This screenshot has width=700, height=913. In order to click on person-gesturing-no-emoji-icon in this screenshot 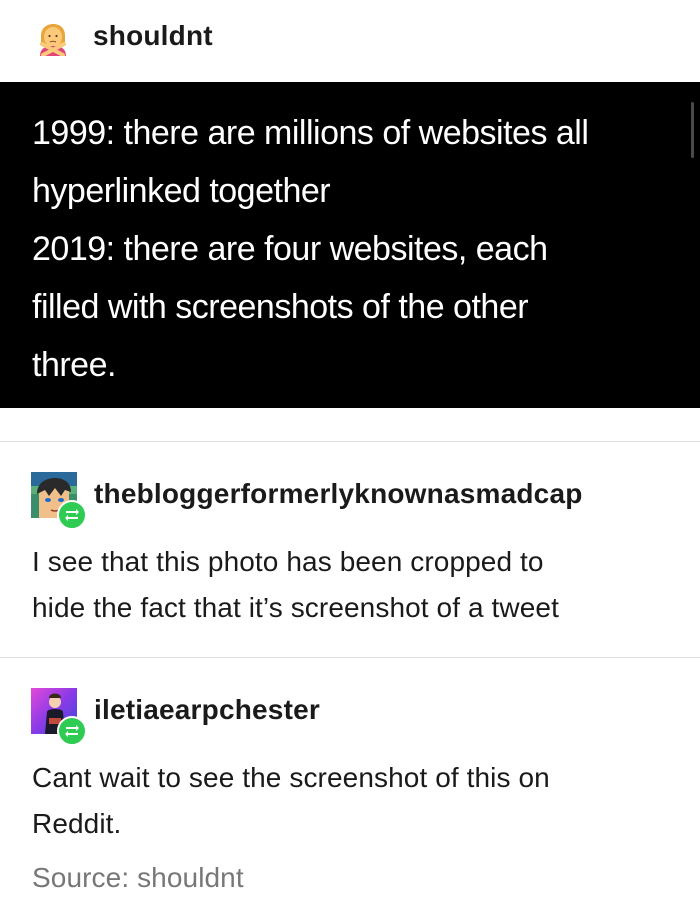, I will do `click(53, 39)`.